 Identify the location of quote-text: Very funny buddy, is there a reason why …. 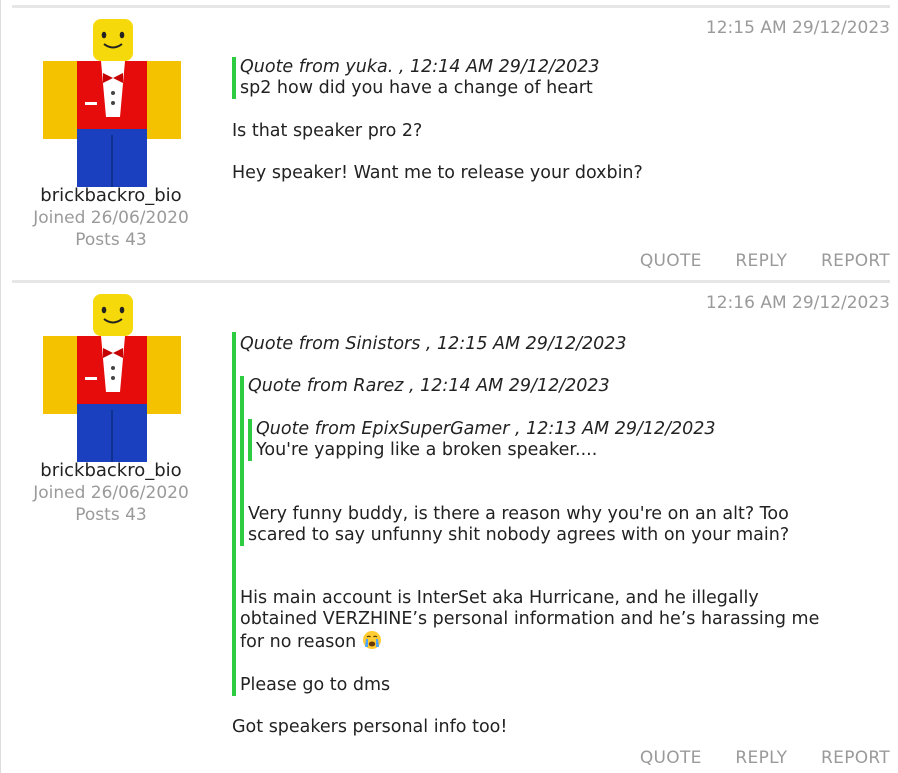
(519, 524).